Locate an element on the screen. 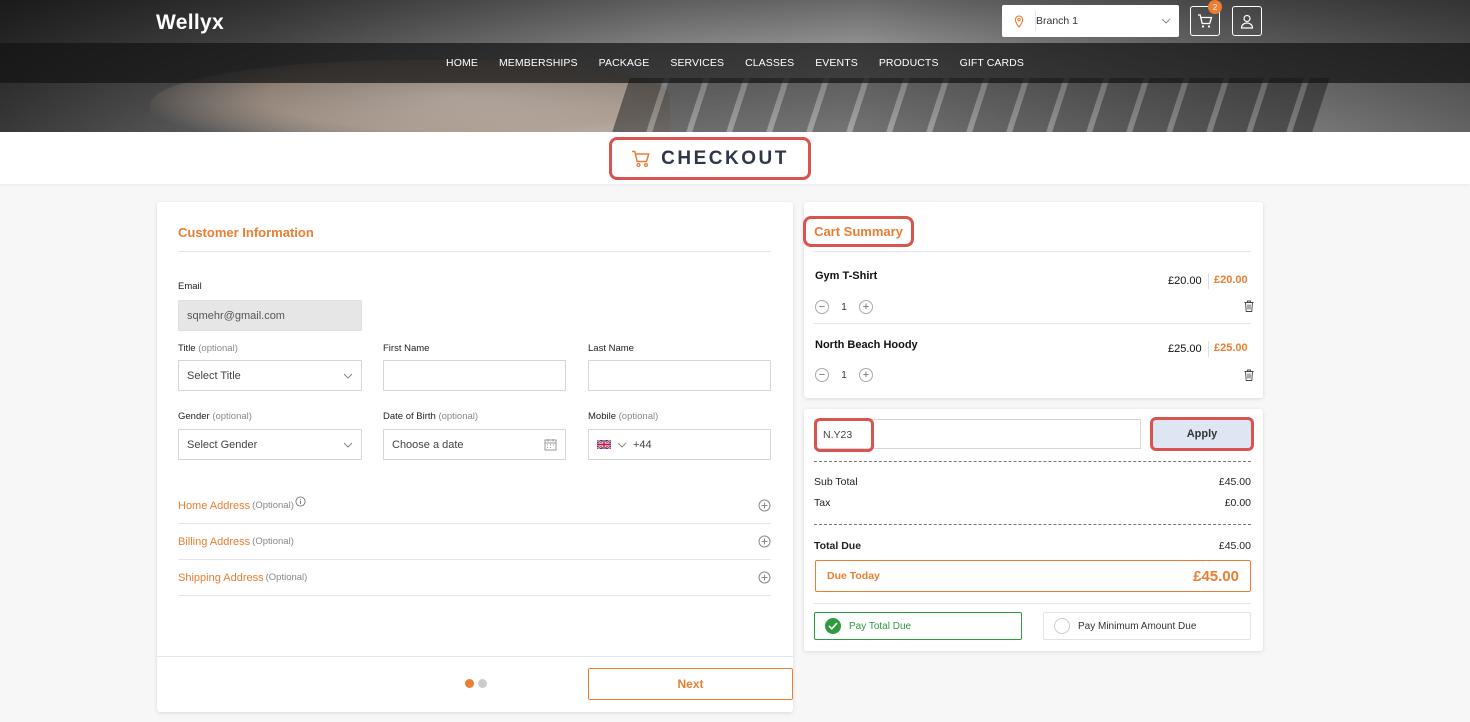 This screenshot has height=722, width=1470. cart-item-price: £25.00 is located at coordinates (1185, 349).